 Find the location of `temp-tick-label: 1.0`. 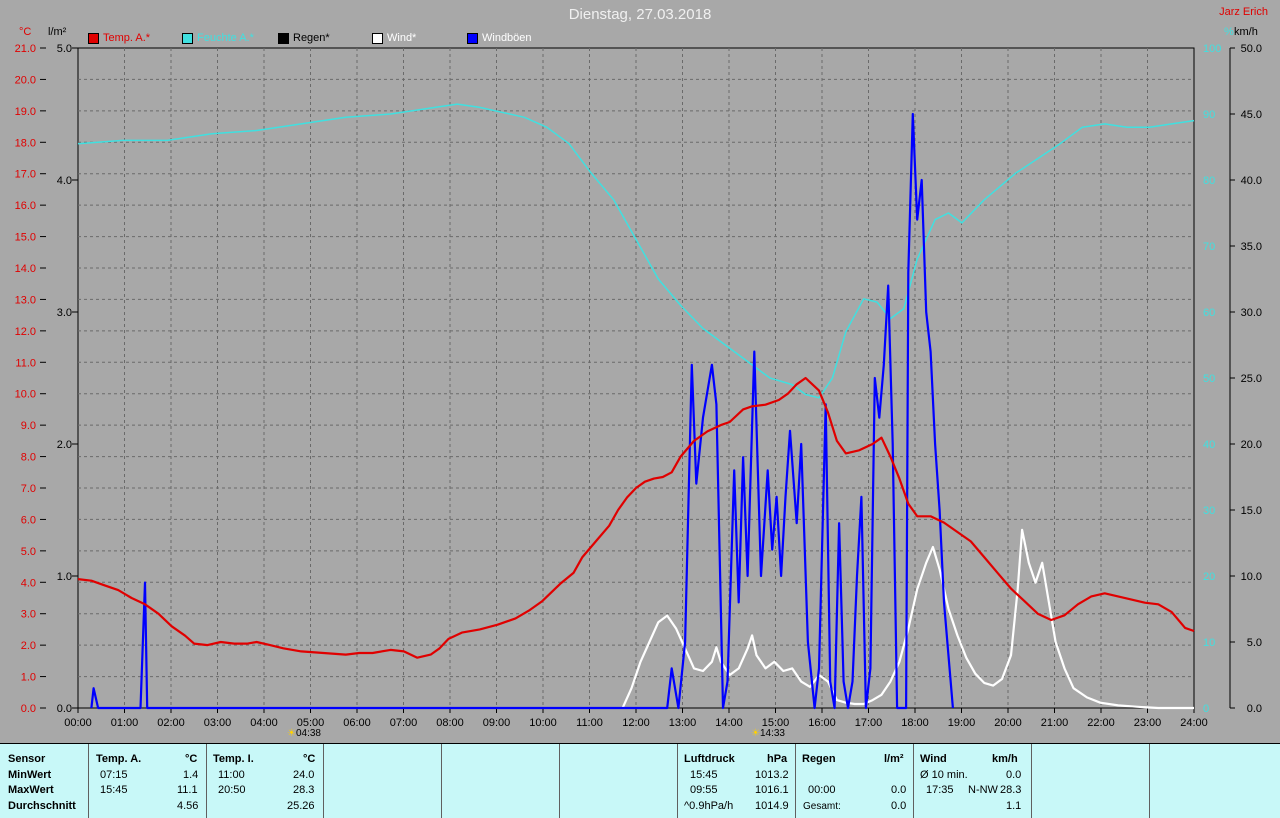

temp-tick-label: 1.0 is located at coordinates (28, 678).